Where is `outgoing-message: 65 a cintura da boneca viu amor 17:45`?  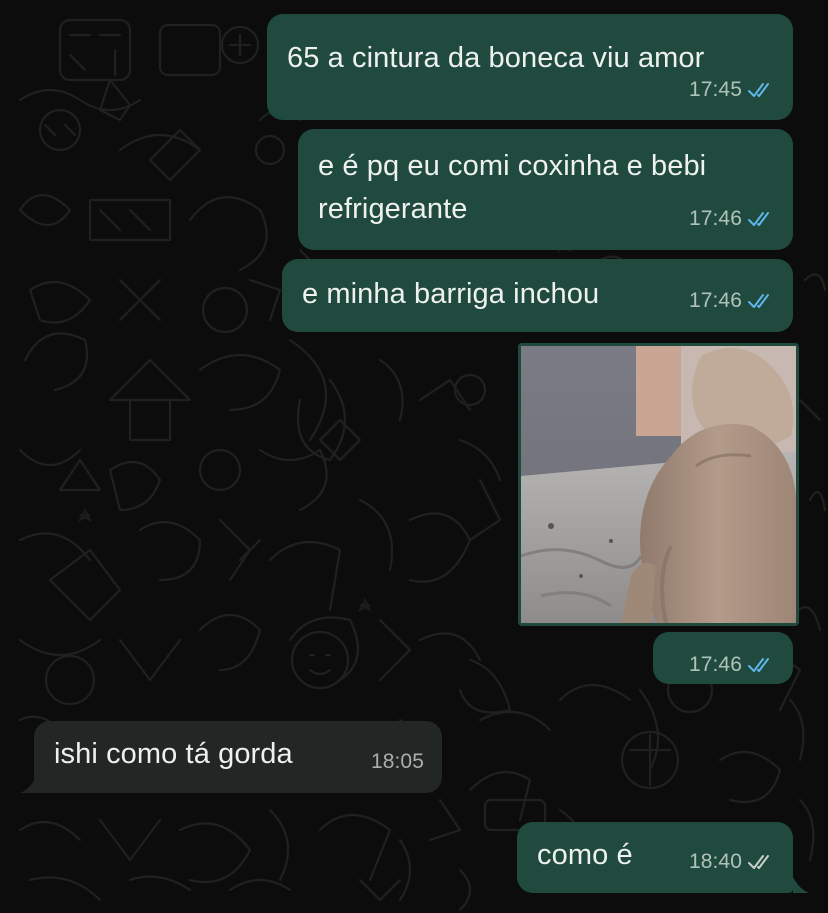 outgoing-message: 65 a cintura da boneca viu amor 17:45 is located at coordinates (530, 67).